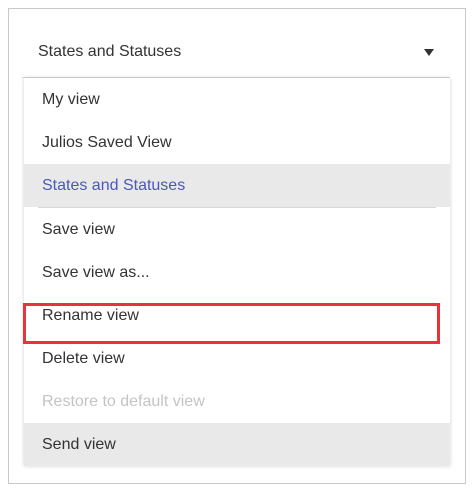 The image size is (475, 494). What do you see at coordinates (237, 99) in the screenshot?
I see `menu-item-my-view: My view` at bounding box center [237, 99].